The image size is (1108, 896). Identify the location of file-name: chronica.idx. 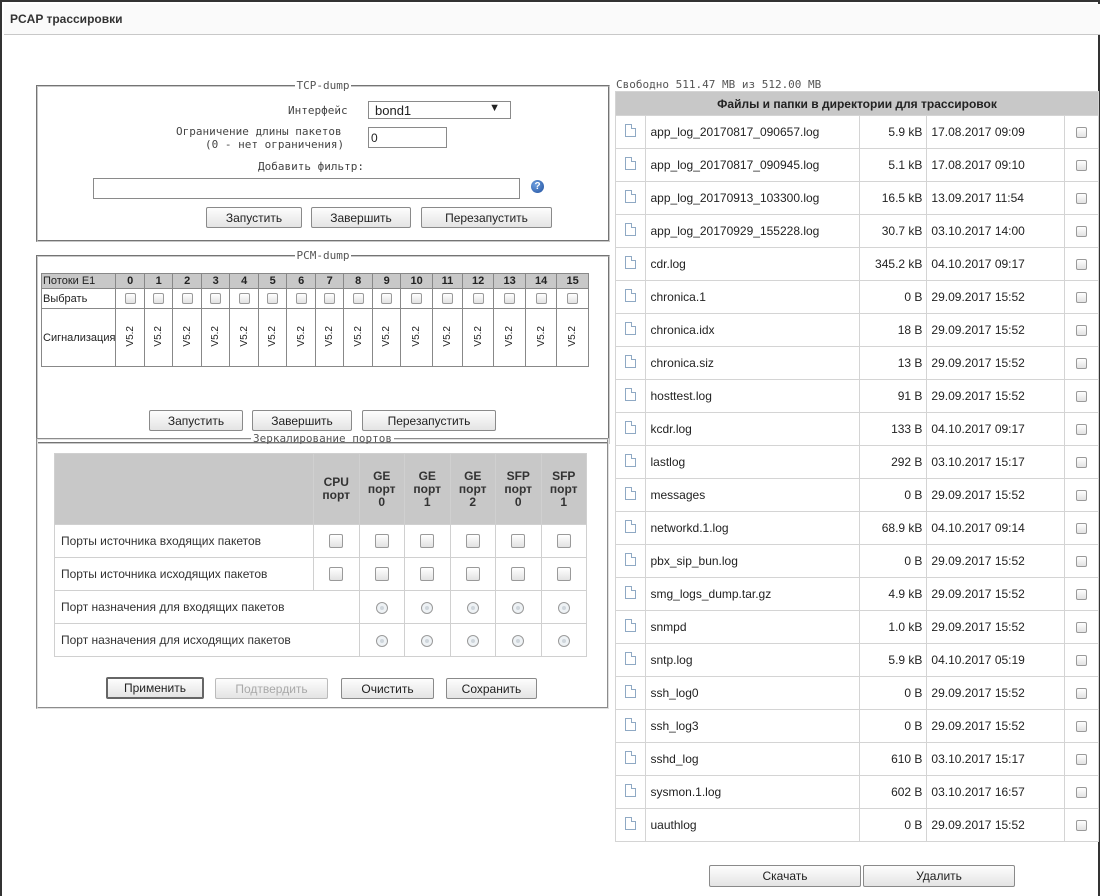
(752, 330).